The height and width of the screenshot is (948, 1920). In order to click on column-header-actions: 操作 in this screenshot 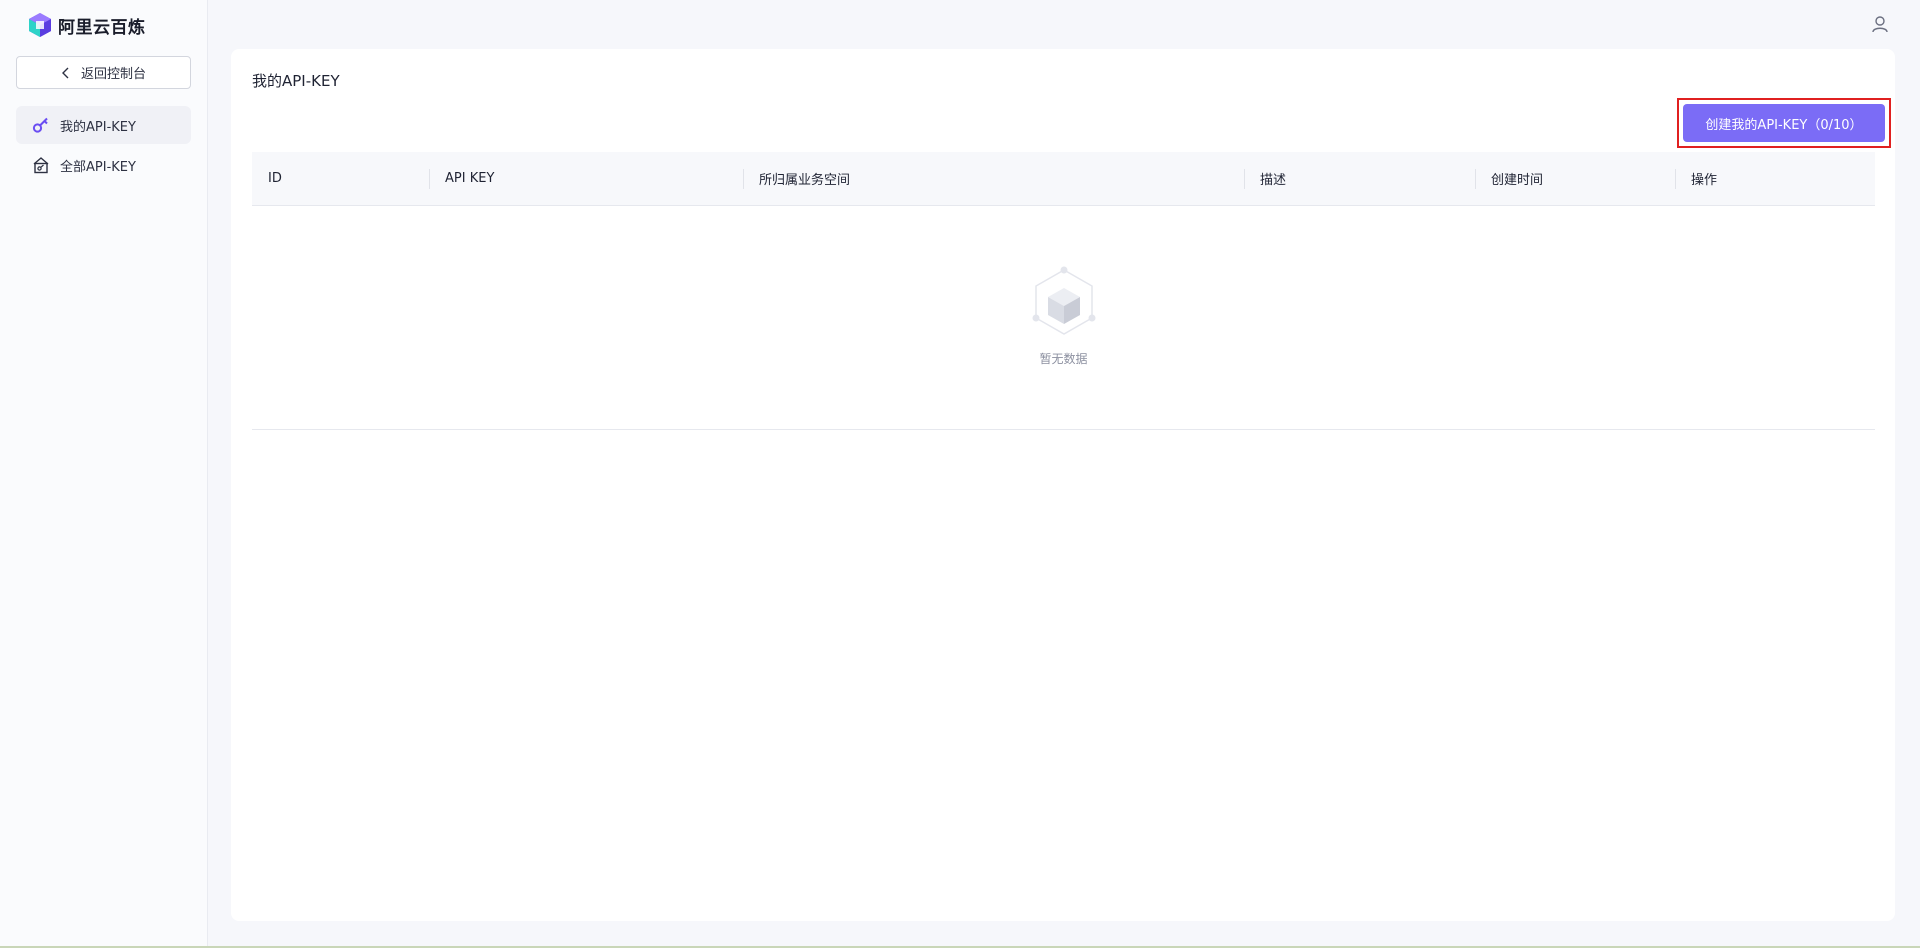, I will do `click(1775, 178)`.